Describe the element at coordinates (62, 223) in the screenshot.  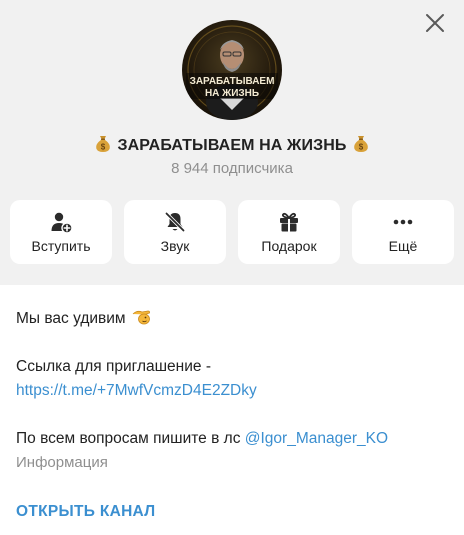
I see `add-user-icon` at that location.